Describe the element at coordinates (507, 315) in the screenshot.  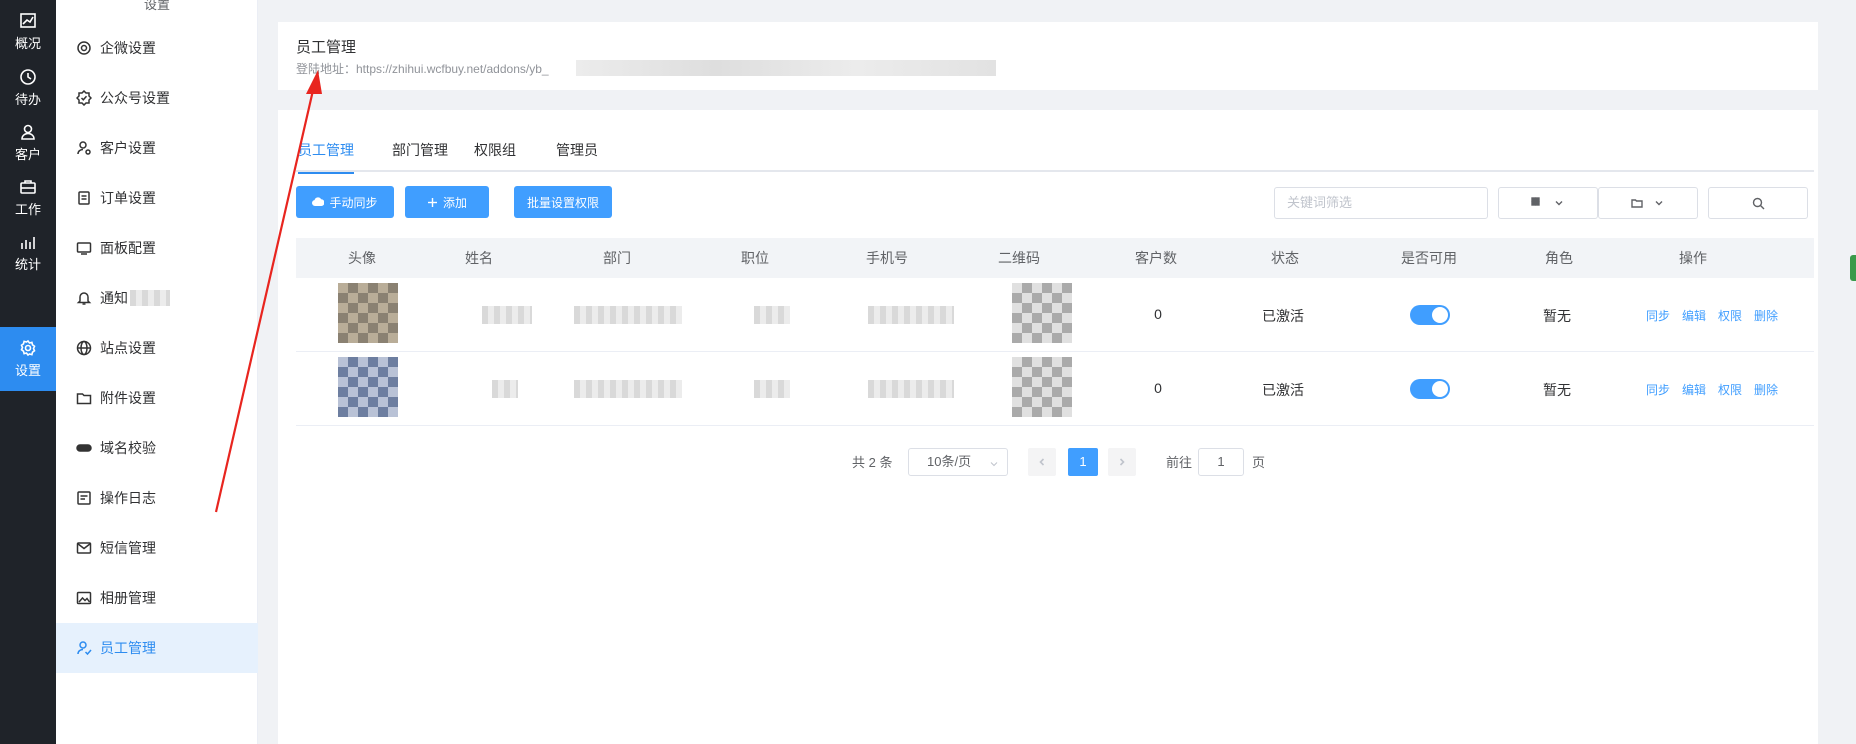
I see `redacted-name` at that location.